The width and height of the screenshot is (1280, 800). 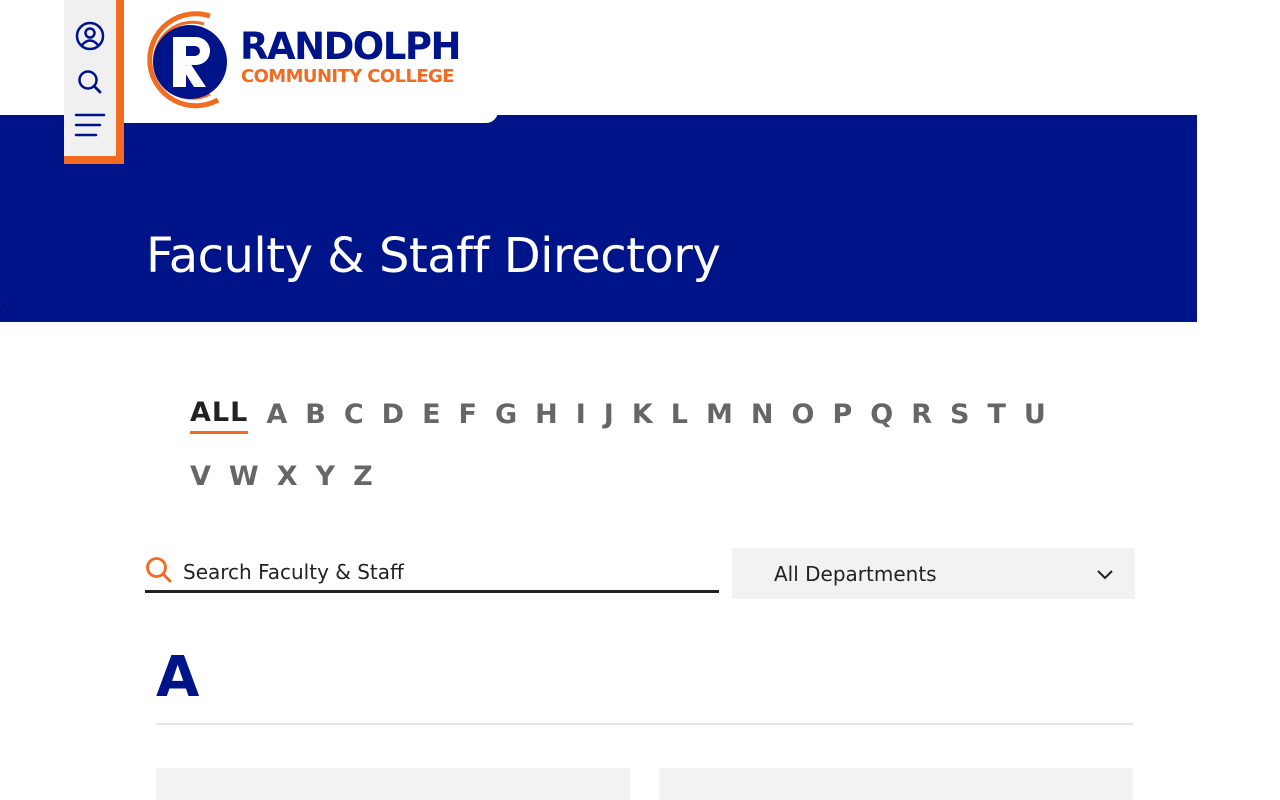 I want to click on letter-filter-v: V, so click(x=201, y=477).